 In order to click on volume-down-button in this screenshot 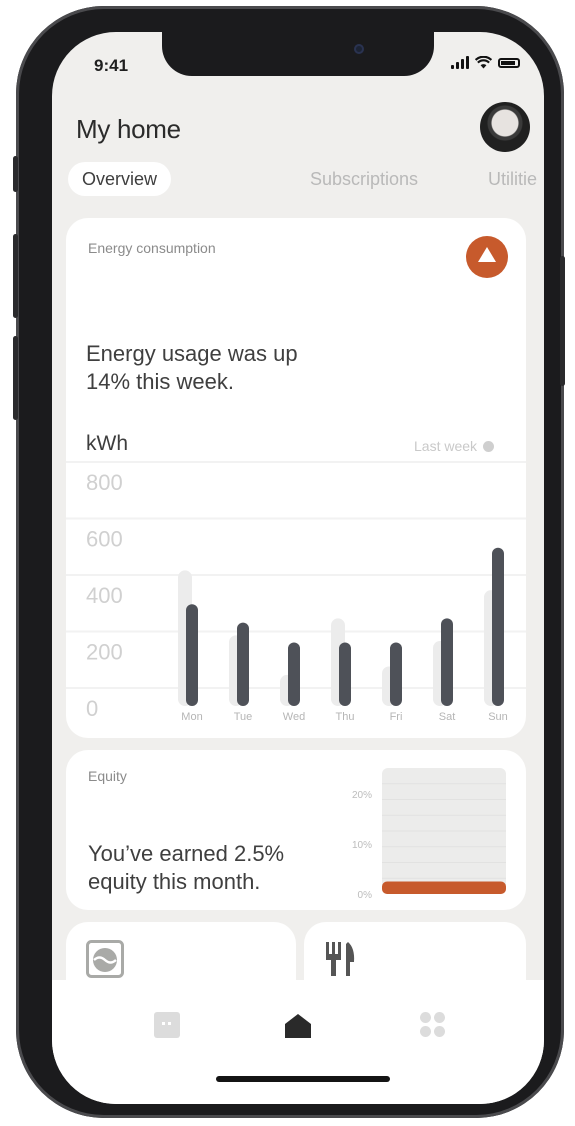, I will do `click(15, 378)`.